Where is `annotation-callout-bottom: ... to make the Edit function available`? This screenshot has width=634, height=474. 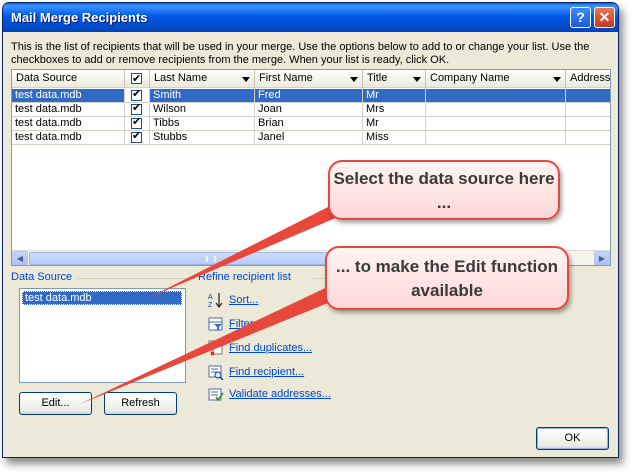
annotation-callout-bottom: ... to make the Edit function available is located at coordinates (447, 278).